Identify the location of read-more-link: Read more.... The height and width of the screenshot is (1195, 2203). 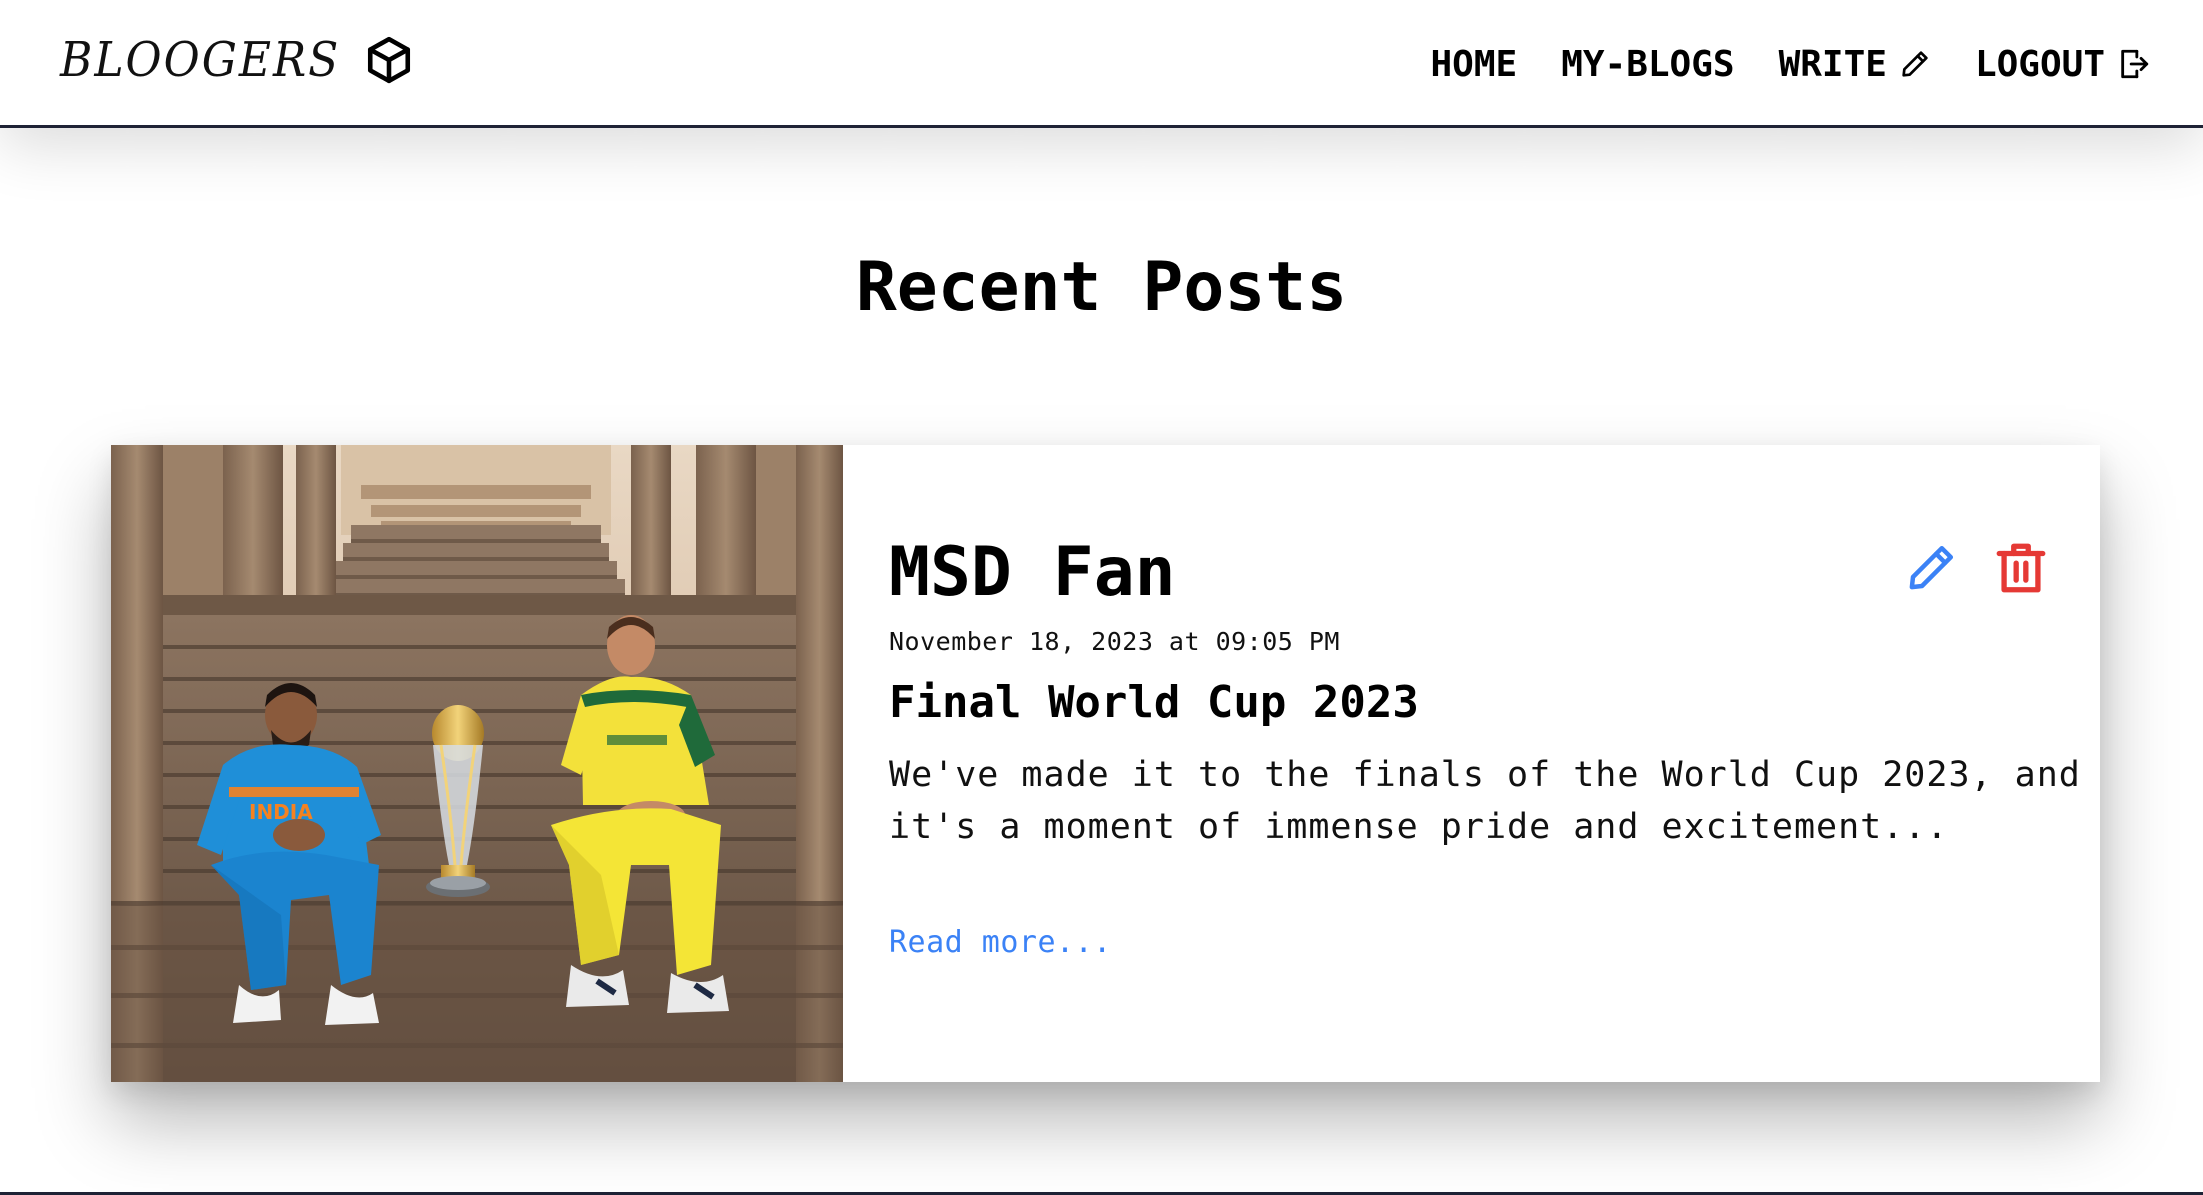
(1000, 942).